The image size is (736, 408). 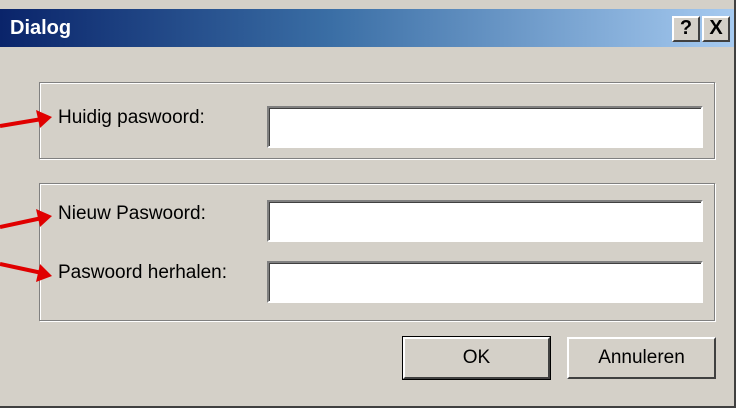 What do you see at coordinates (132, 213) in the screenshot?
I see `new-password-label: Nieuw Paswoord:` at bounding box center [132, 213].